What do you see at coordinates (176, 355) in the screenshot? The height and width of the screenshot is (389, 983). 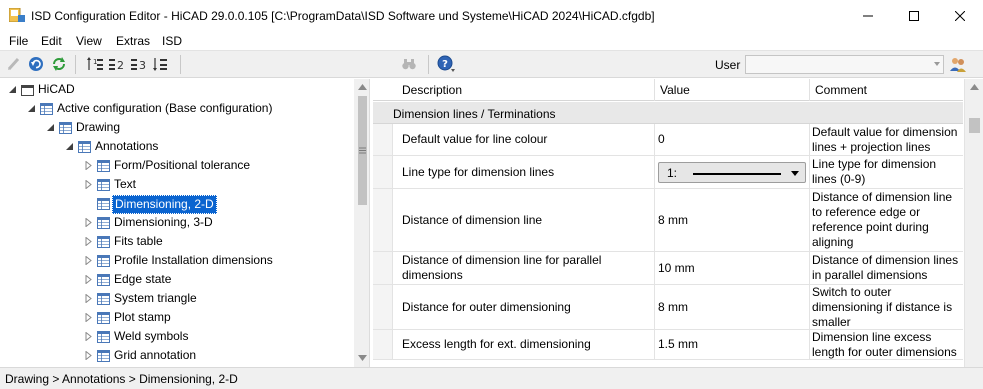 I see `tree-item: Grid annotation` at bounding box center [176, 355].